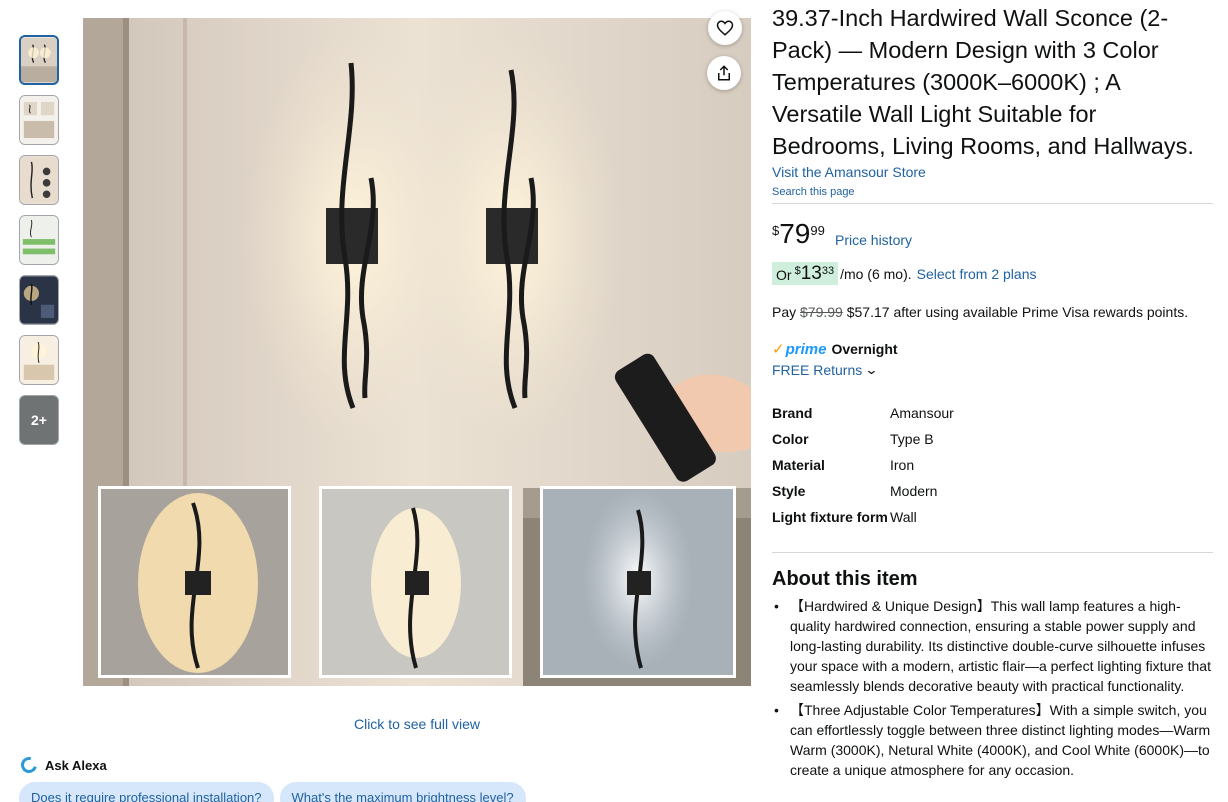 This screenshot has height=802, width=1228. I want to click on prime-delivery: ✓ prime Overnight, so click(835, 349).